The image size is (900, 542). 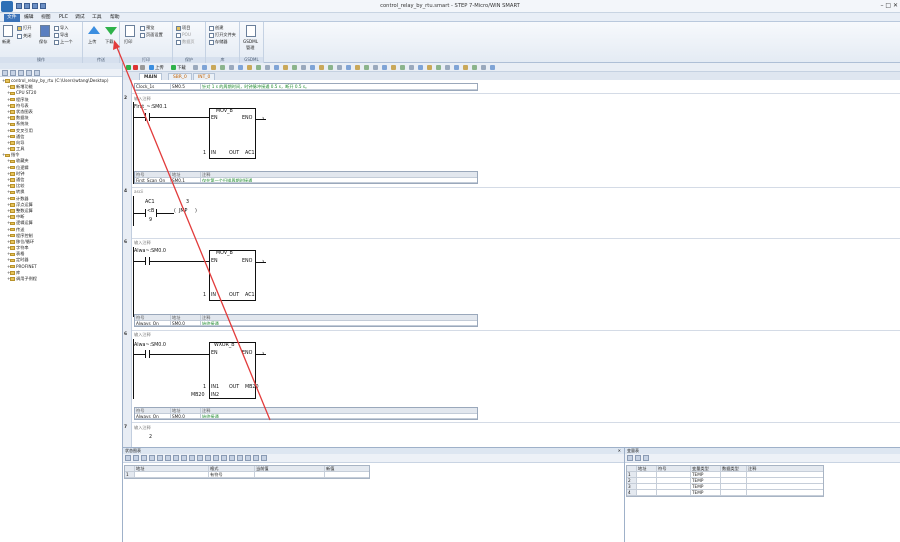 I want to click on menu-tab-debug: 调试, so click(x=80, y=18).